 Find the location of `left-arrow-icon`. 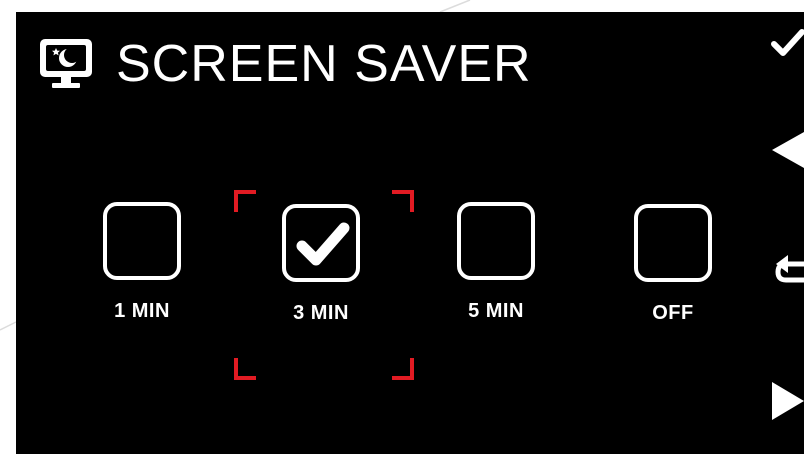

left-arrow-icon is located at coordinates (787, 150).